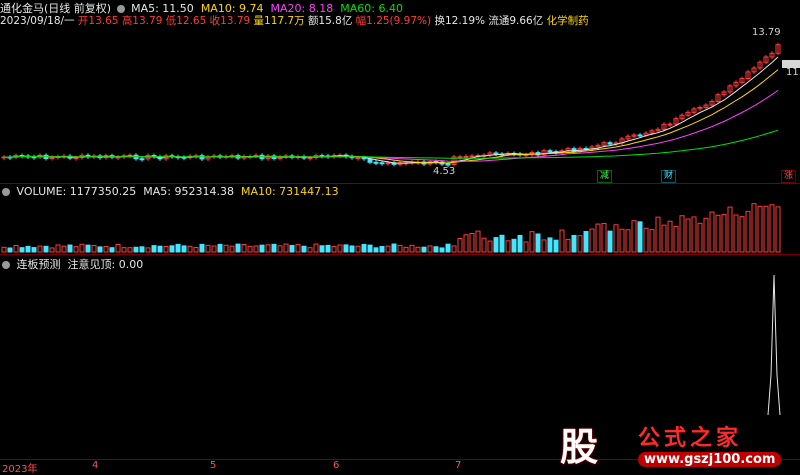 The height and width of the screenshot is (475, 800). I want to click on axis-label-may: 5, so click(213, 465).